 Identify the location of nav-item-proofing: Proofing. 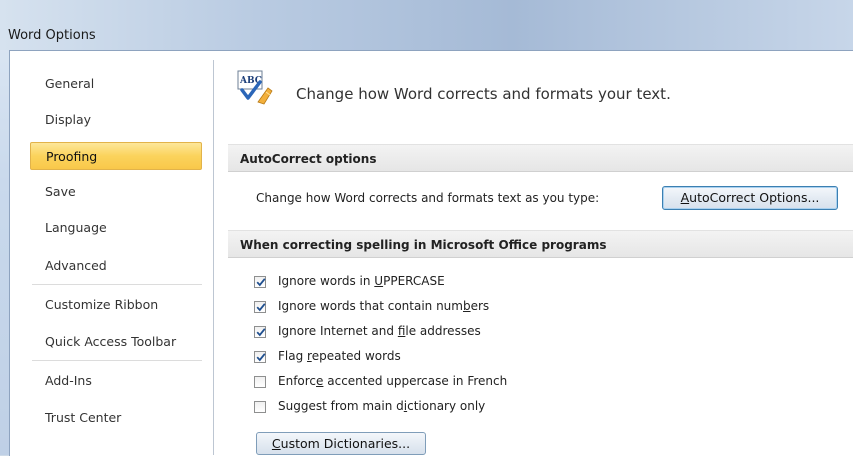
(116, 156).